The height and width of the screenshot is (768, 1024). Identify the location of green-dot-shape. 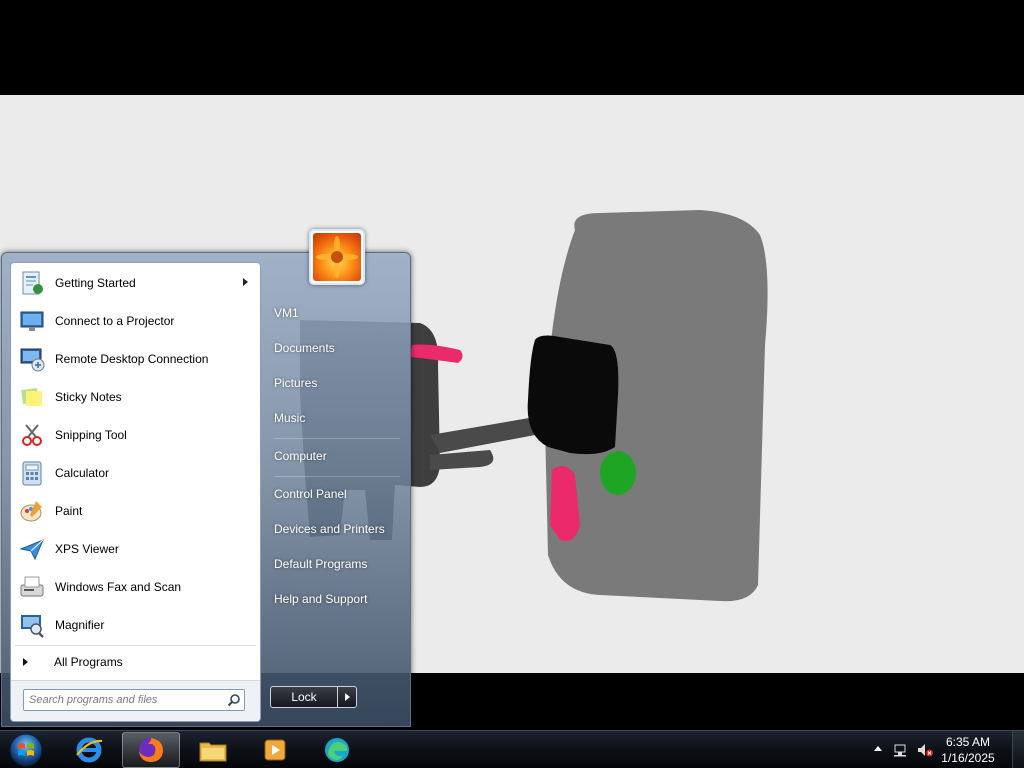
(618, 473).